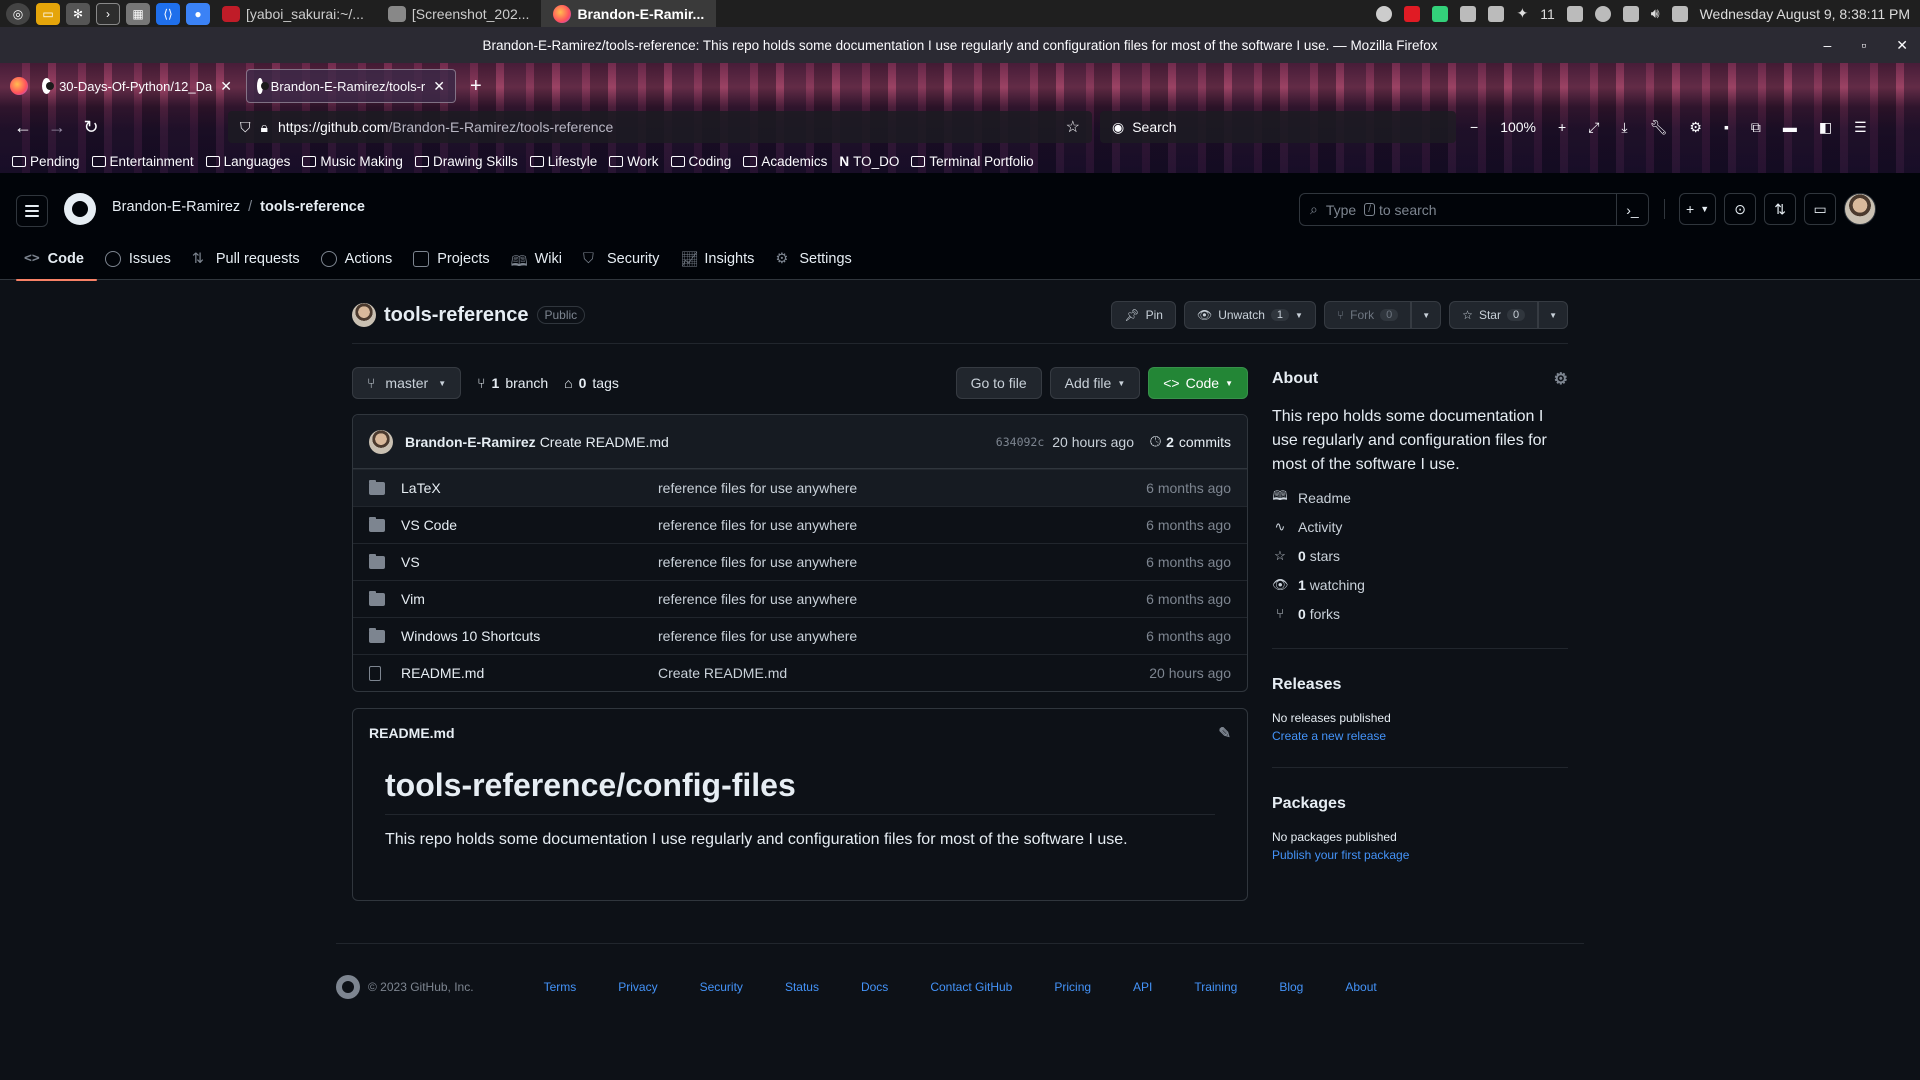 The width and height of the screenshot is (1920, 1080). Describe the element at coordinates (138, 13) in the screenshot. I see `calculator-icon: ▦` at that location.